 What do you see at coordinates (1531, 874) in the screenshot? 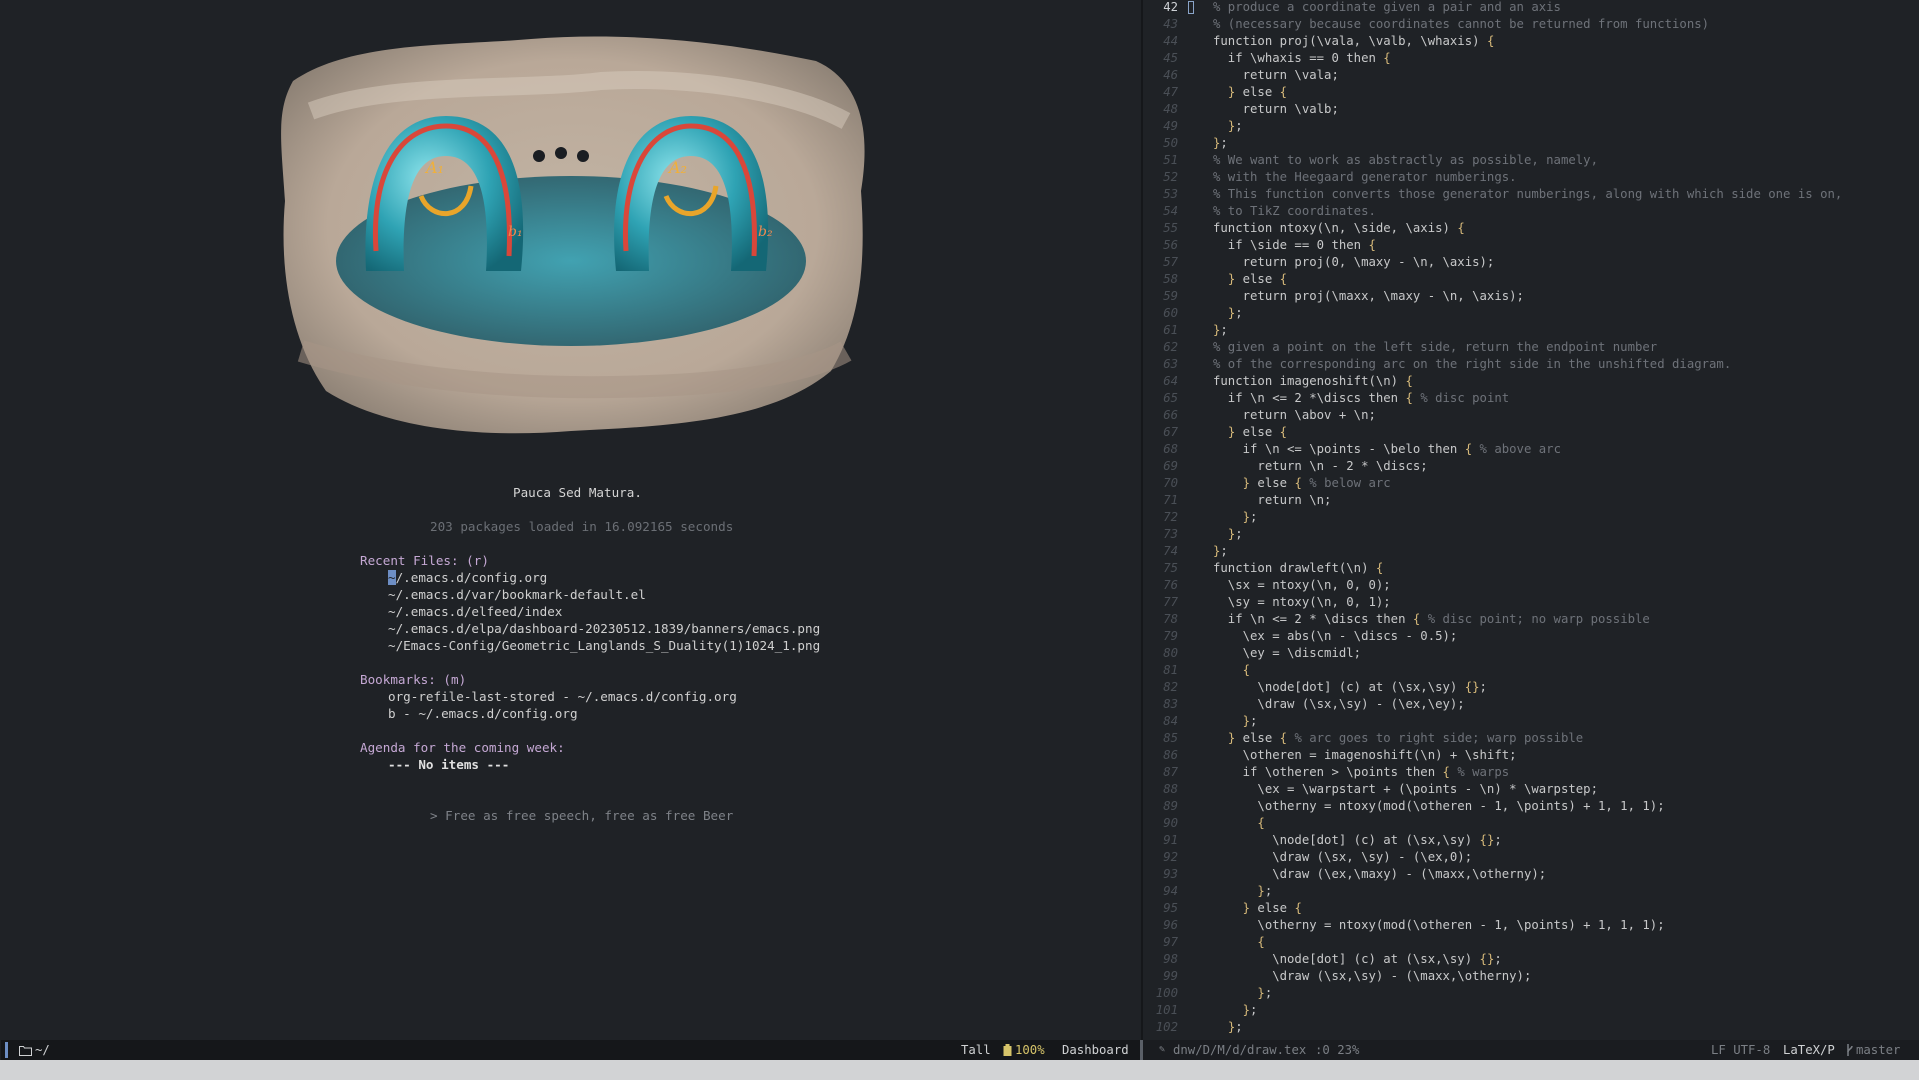
I see `code-line: 93 \draw (\ex,\maxy) - (\maxx,\otherny);` at bounding box center [1531, 874].